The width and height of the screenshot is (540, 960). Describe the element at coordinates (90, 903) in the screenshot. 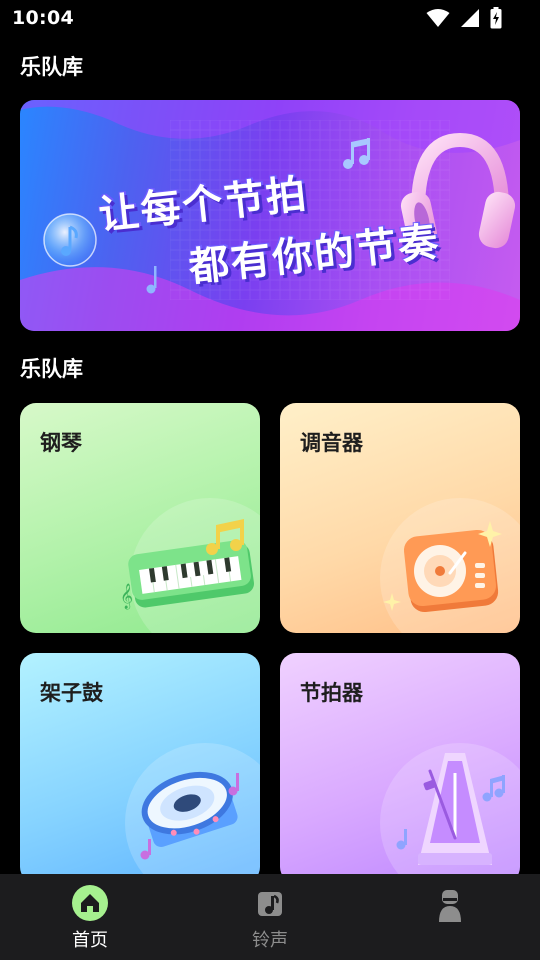

I see `home-icon` at that location.